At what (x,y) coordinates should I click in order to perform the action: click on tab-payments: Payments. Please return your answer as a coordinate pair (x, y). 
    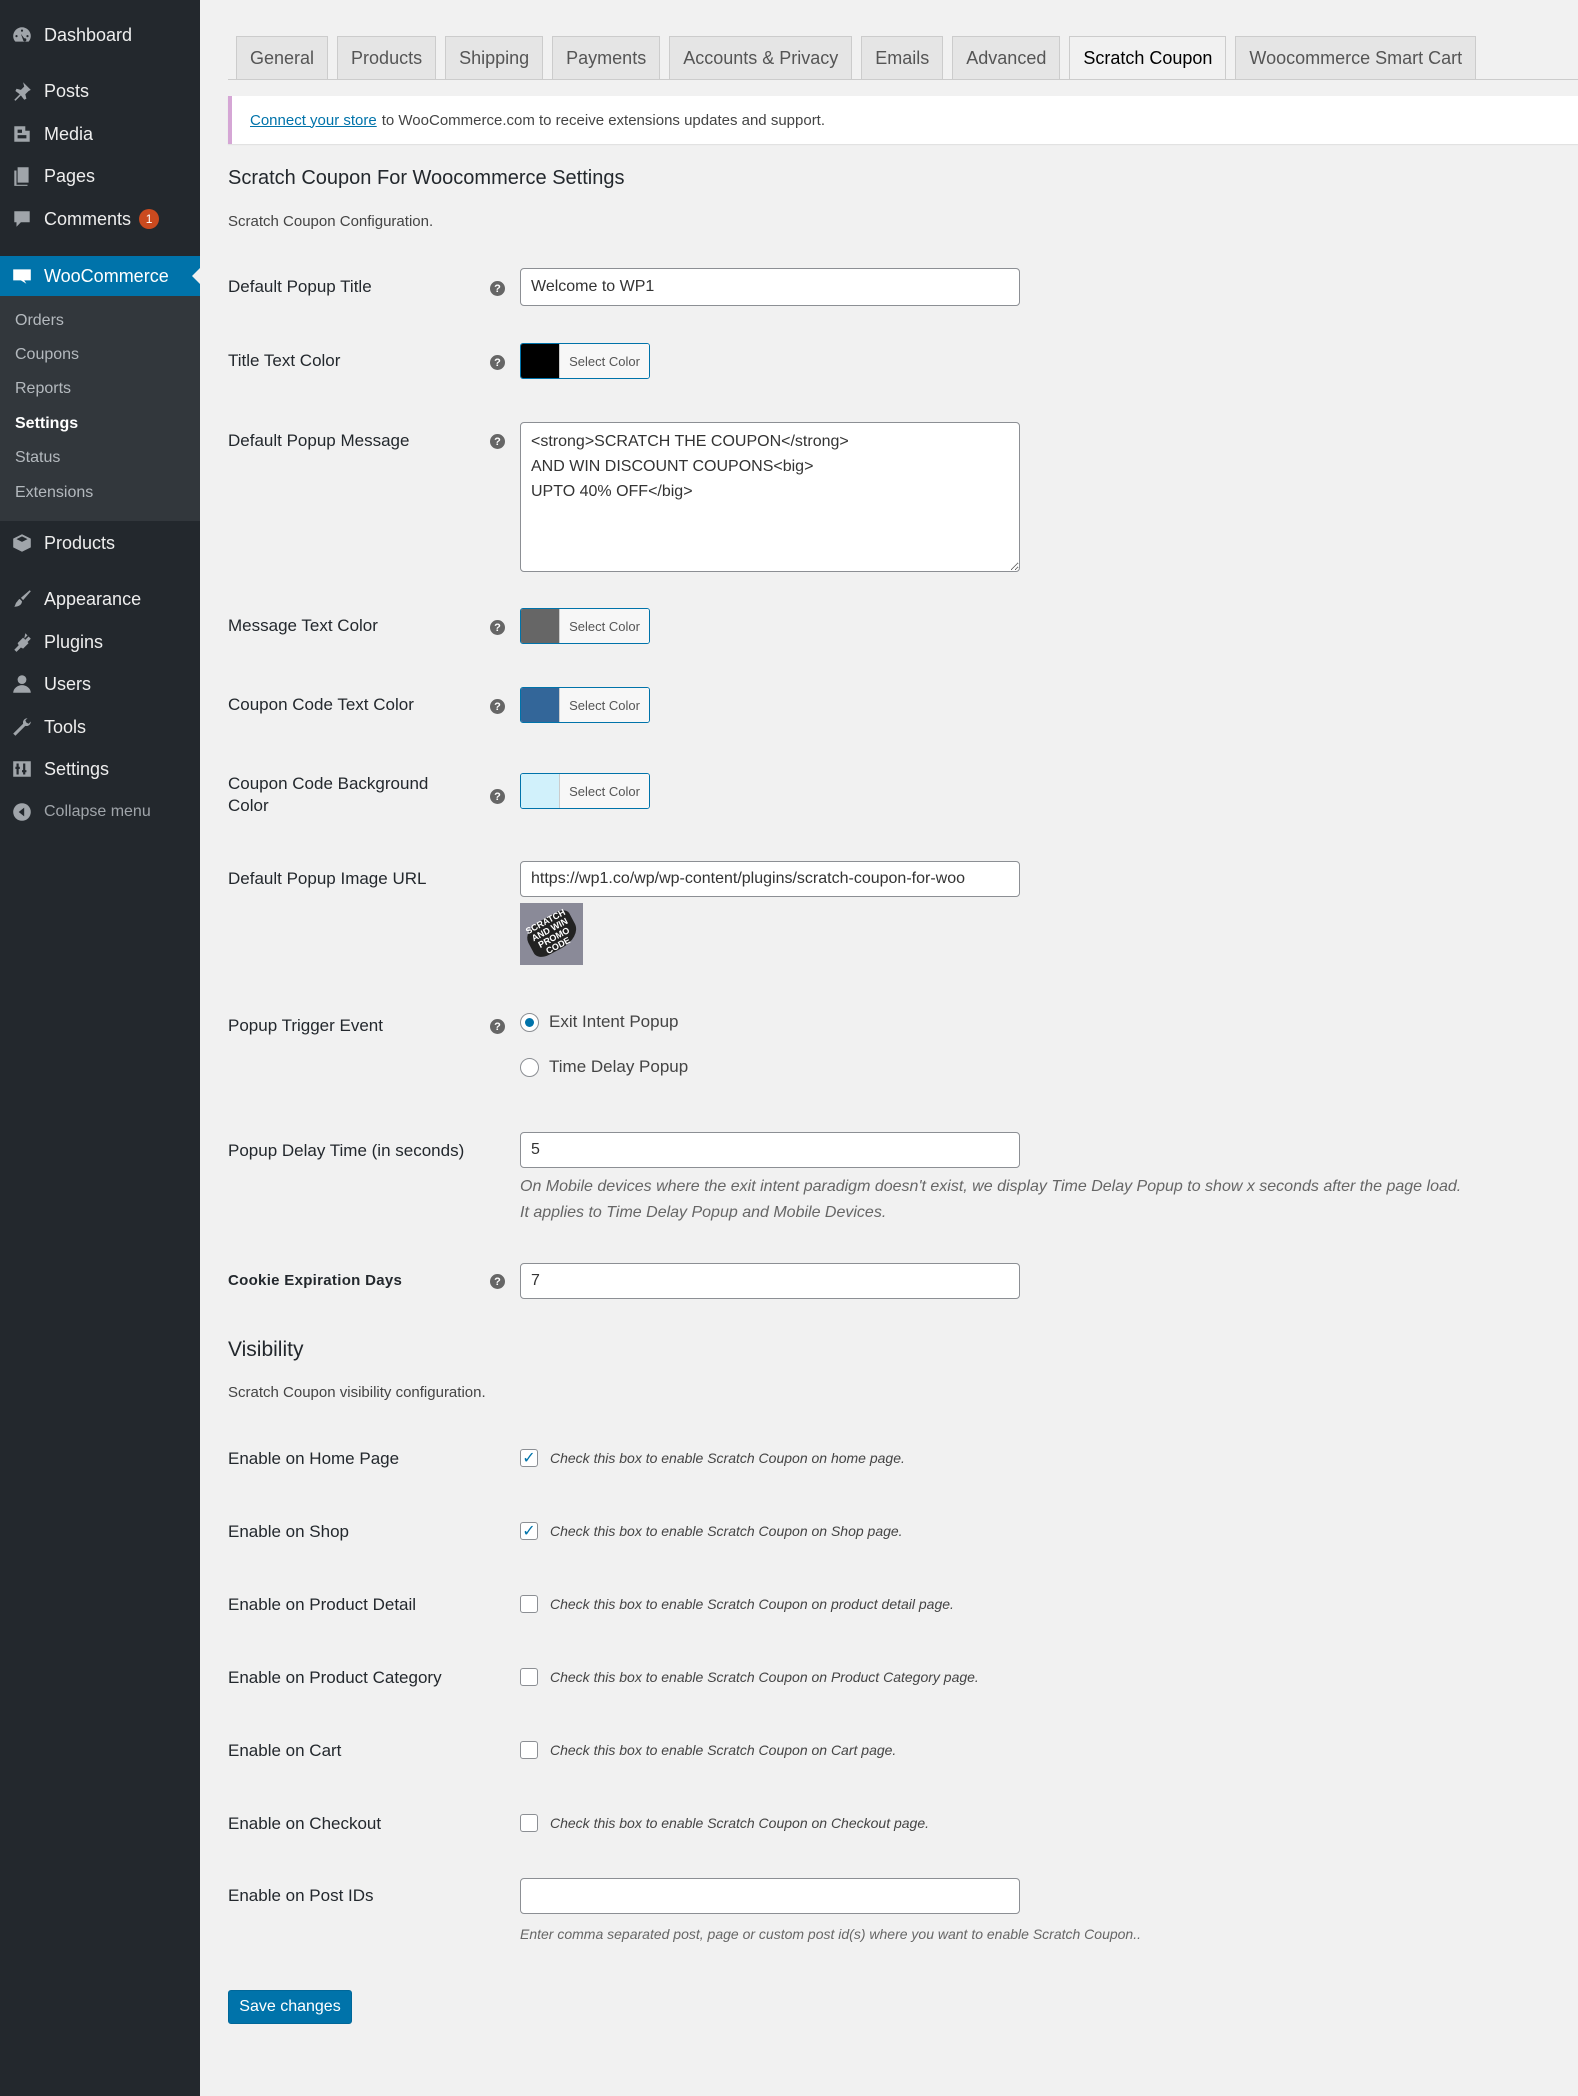
    Looking at the image, I should click on (606, 57).